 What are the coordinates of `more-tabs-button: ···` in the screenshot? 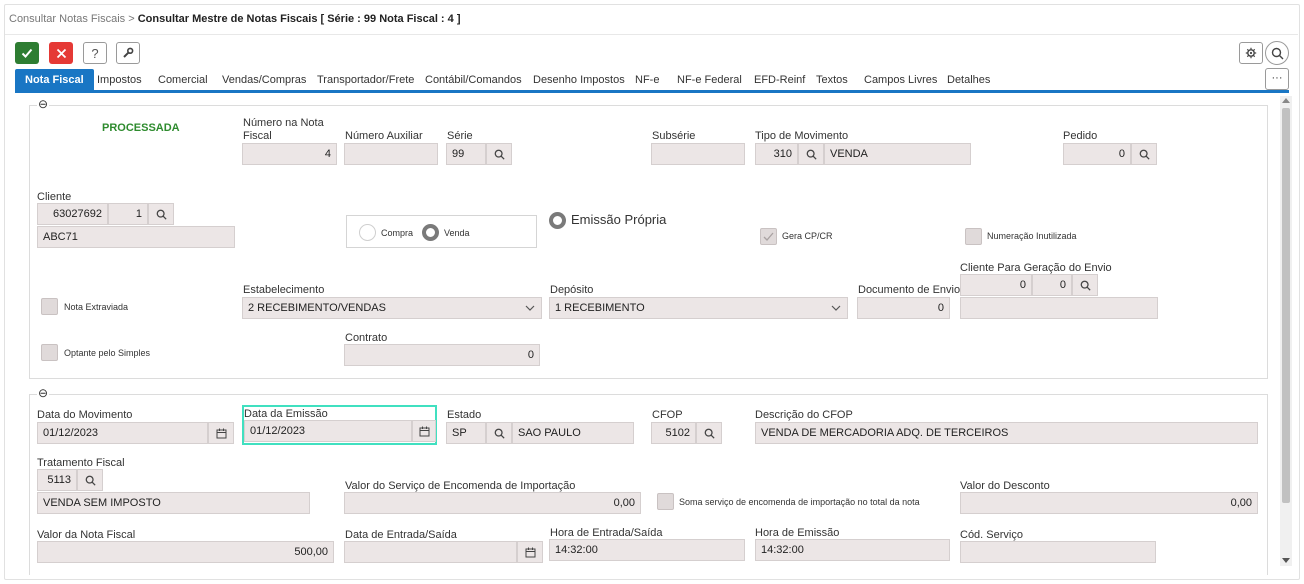 It's located at (1277, 79).